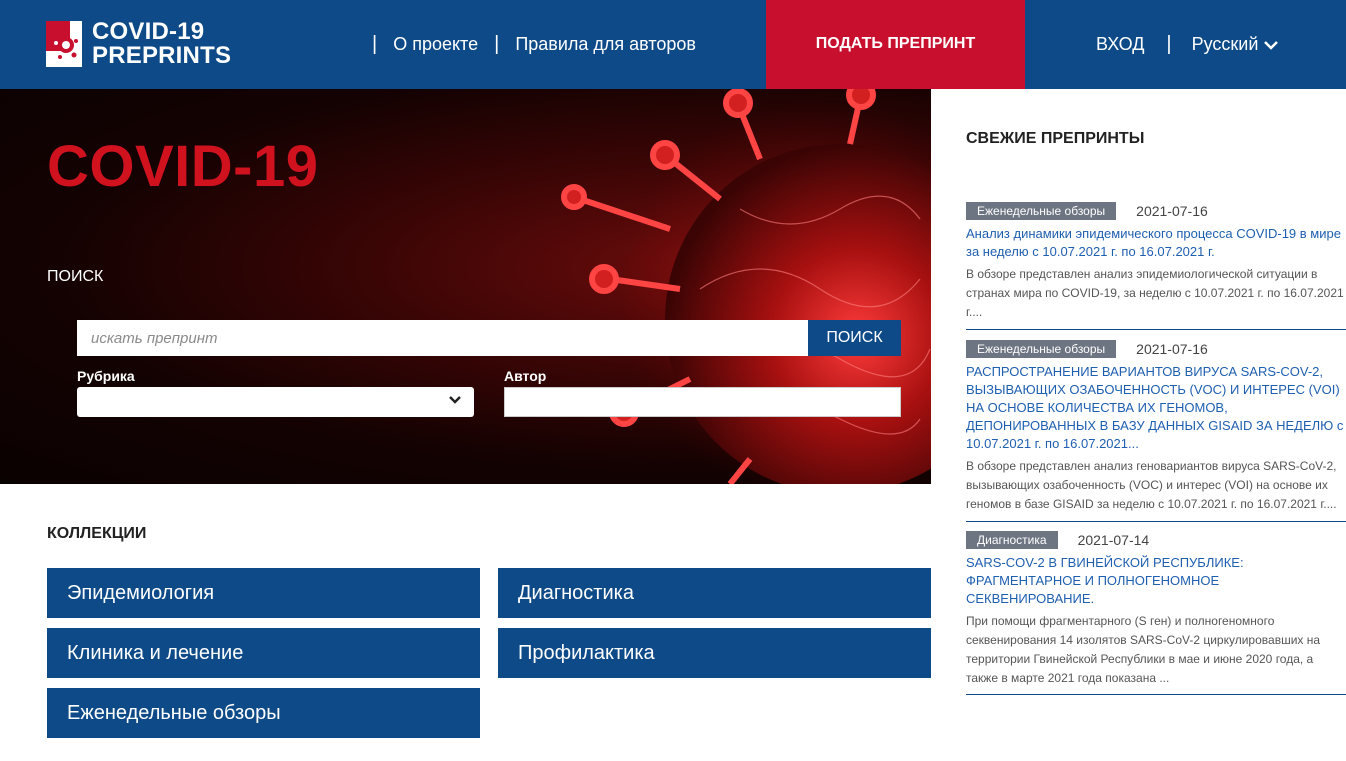 The width and height of the screenshot is (1346, 761). I want to click on collection-prevention-button: Профилактика, so click(714, 653).